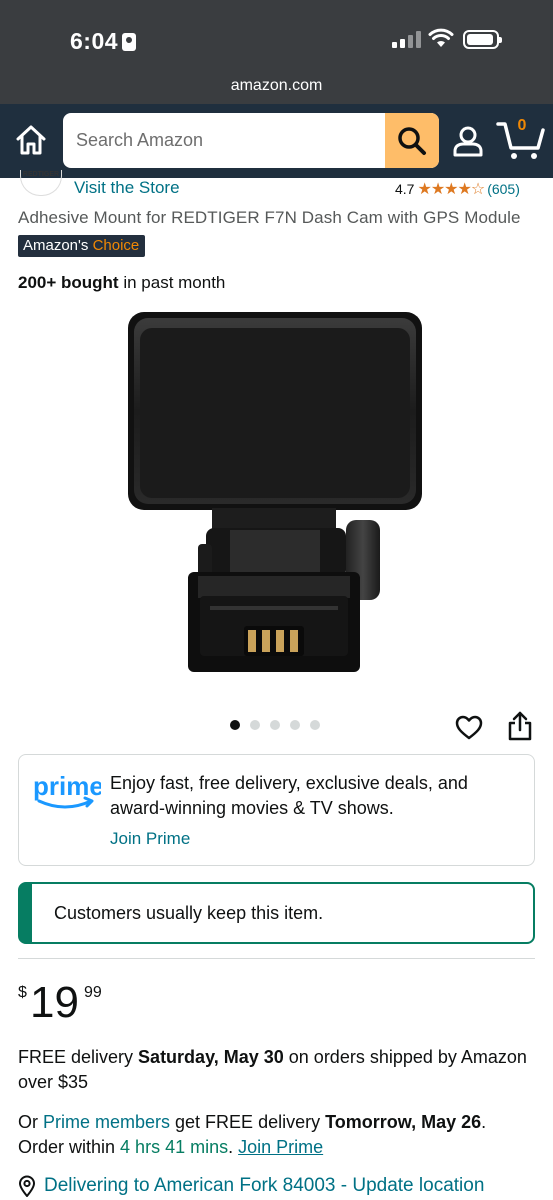 The width and height of the screenshot is (553, 1200). I want to click on status-time: 6:04, so click(103, 41).